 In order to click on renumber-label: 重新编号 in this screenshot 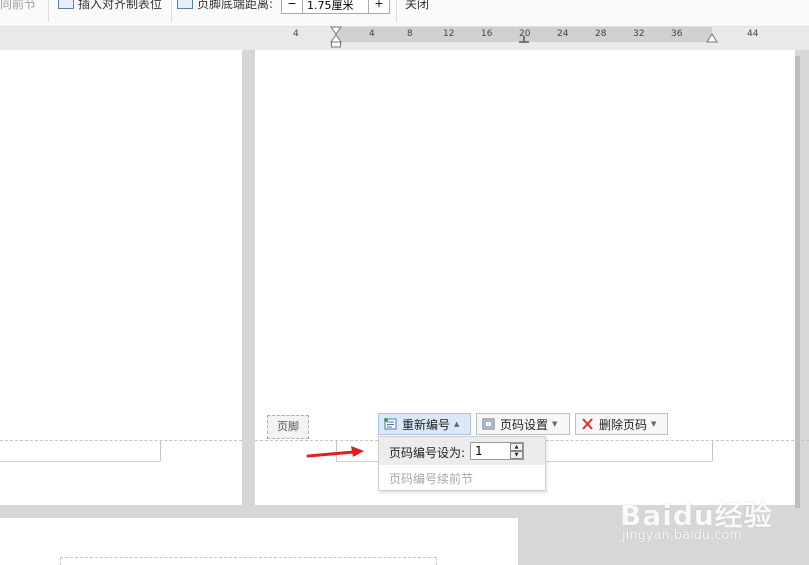, I will do `click(426, 424)`.